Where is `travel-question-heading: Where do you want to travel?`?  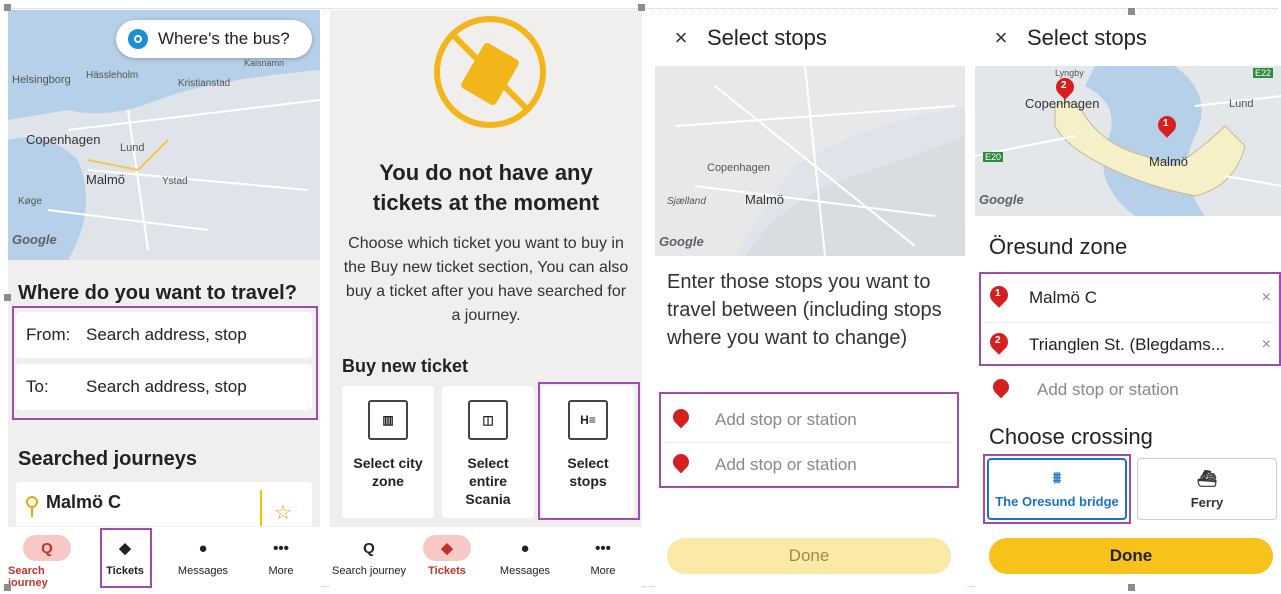 travel-question-heading: Where do you want to travel? is located at coordinates (157, 293).